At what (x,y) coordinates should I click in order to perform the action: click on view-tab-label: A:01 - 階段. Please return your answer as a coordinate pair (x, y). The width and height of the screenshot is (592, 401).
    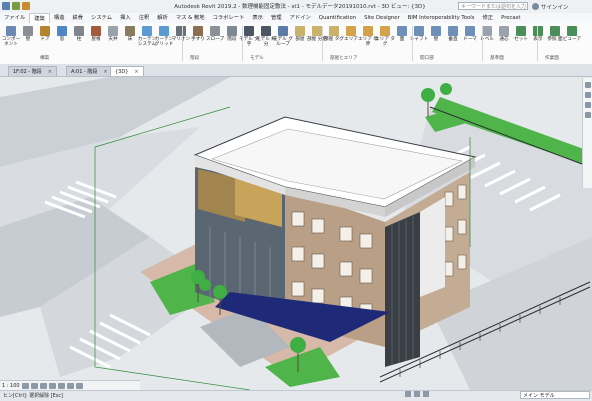
    Looking at the image, I should click on (84, 72).